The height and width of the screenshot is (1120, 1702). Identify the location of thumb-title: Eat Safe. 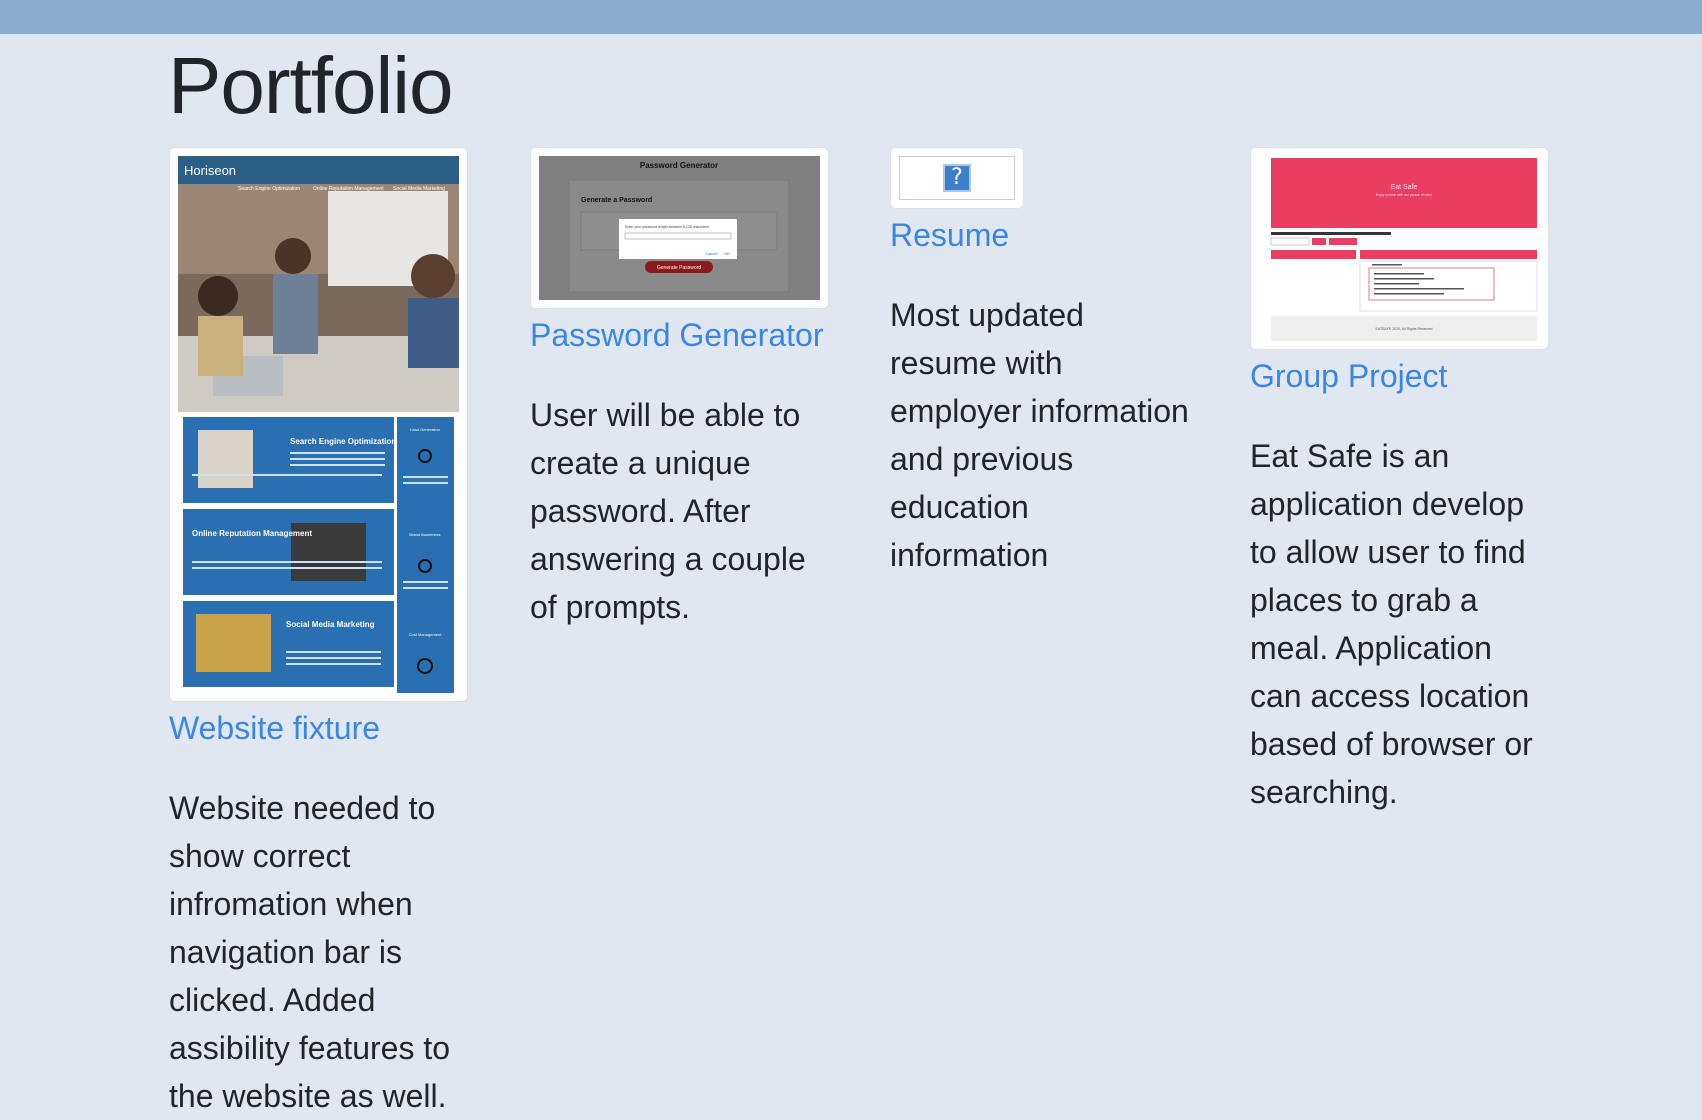
(1404, 187).